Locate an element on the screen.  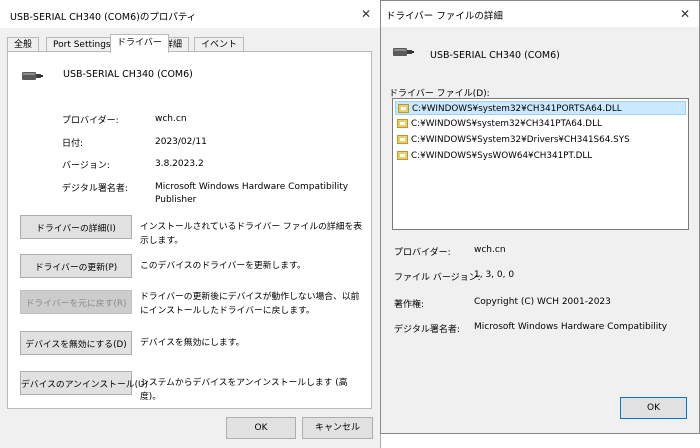
copyright-value: Copyright (C) WCH 2001-2023 is located at coordinates (542, 302).